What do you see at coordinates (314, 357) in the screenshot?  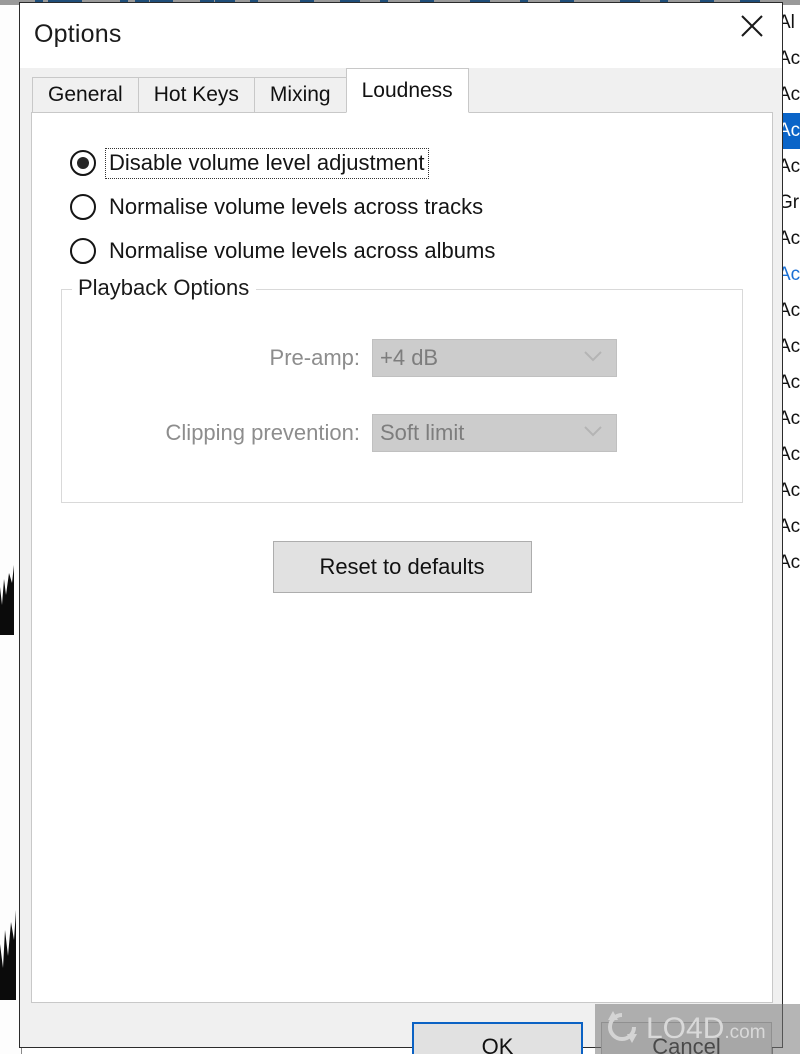 I see `pre-amp-label: Pre-amp:` at bounding box center [314, 357].